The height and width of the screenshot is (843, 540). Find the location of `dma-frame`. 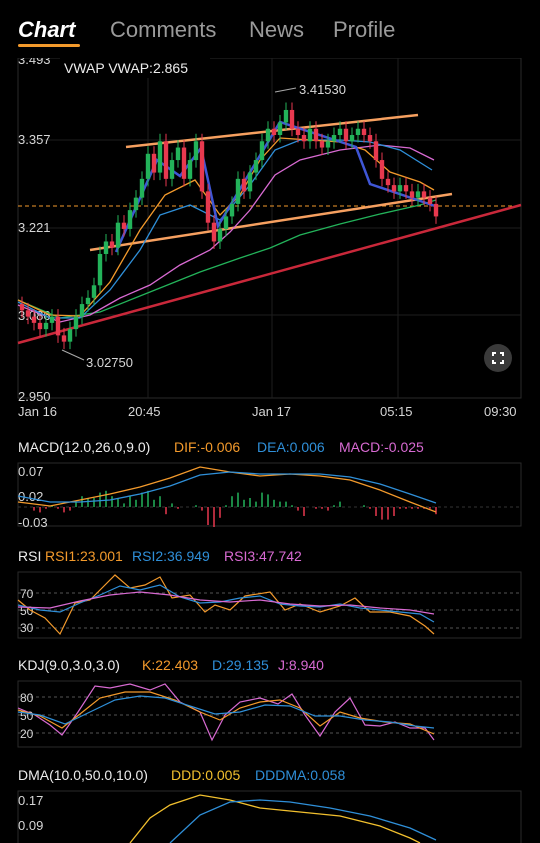

dma-frame is located at coordinates (269, 816).